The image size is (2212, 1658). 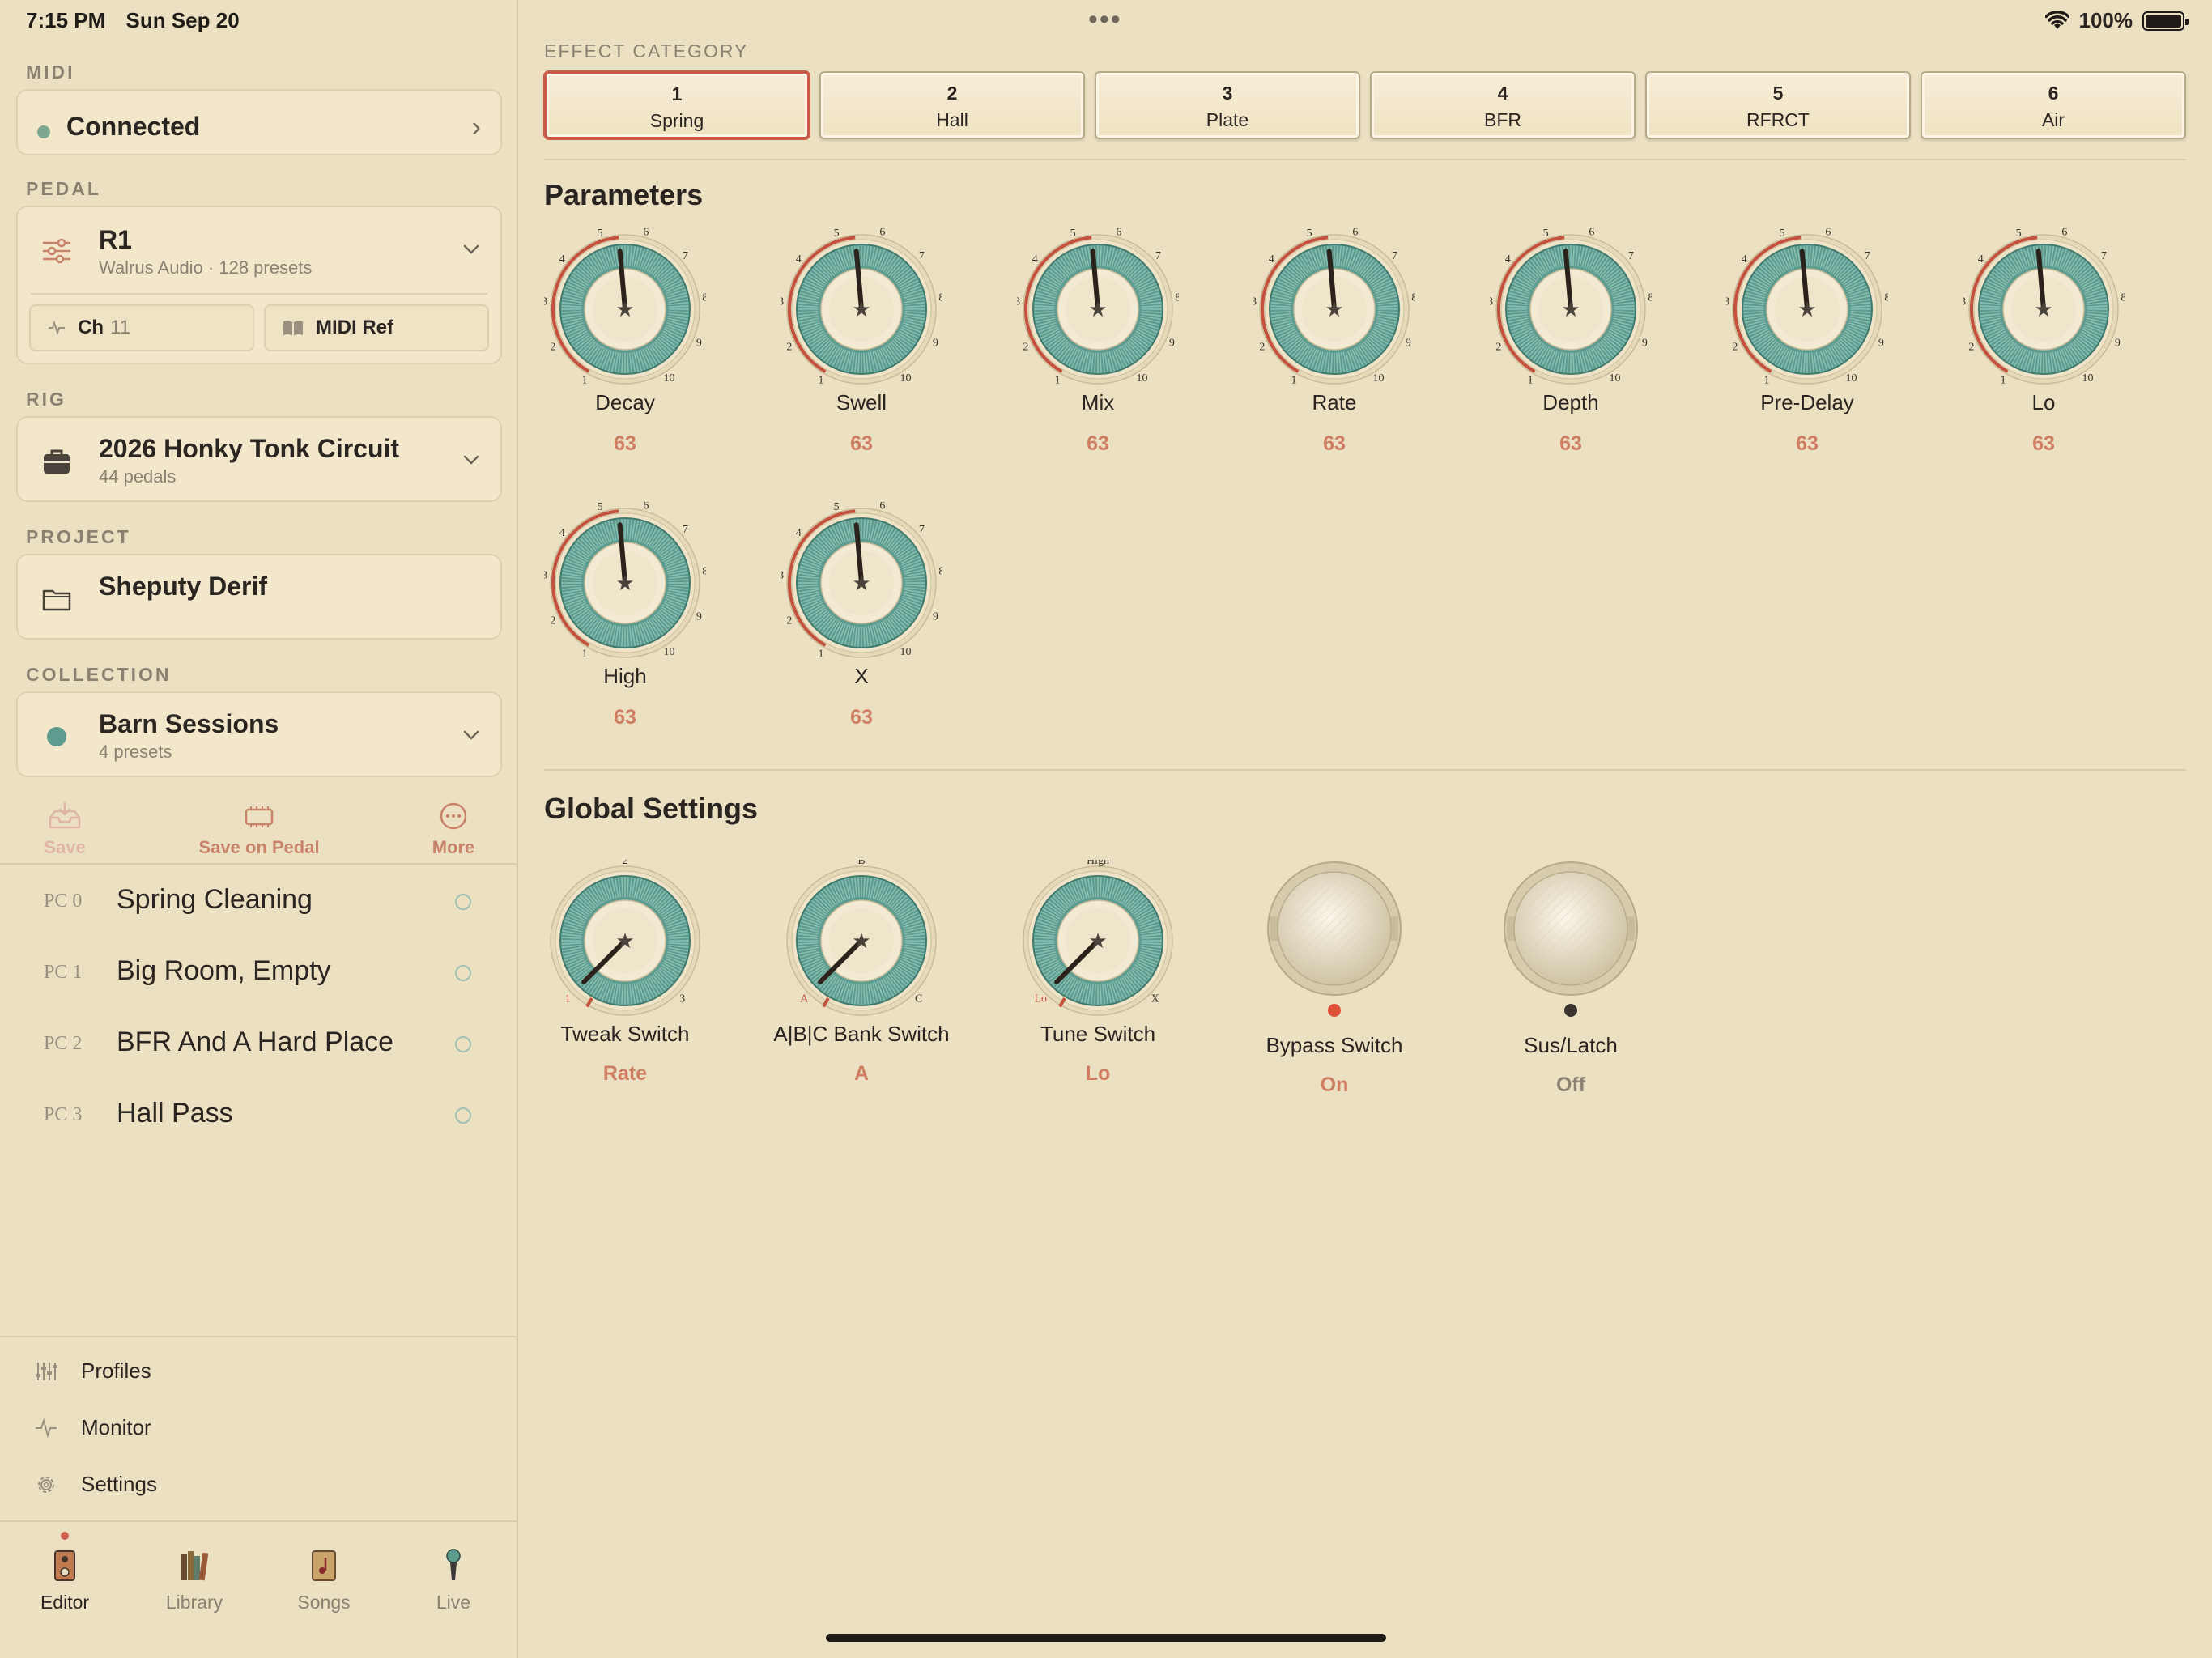 What do you see at coordinates (1828, 233) in the screenshot?
I see `knob-scale-label: 6` at bounding box center [1828, 233].